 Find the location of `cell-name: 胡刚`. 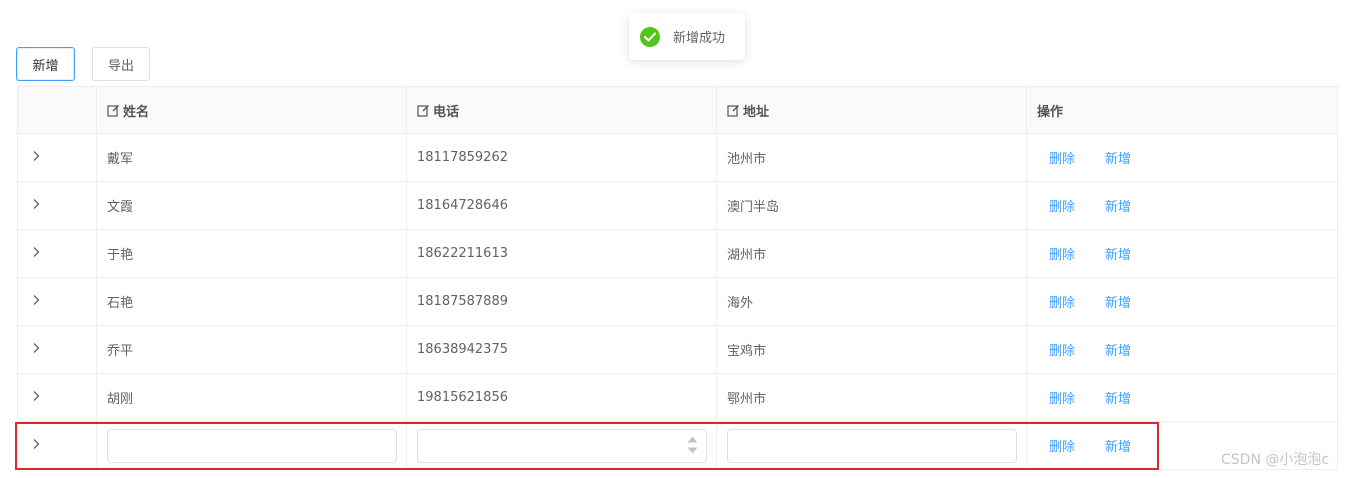

cell-name: 胡刚 is located at coordinates (252, 397).